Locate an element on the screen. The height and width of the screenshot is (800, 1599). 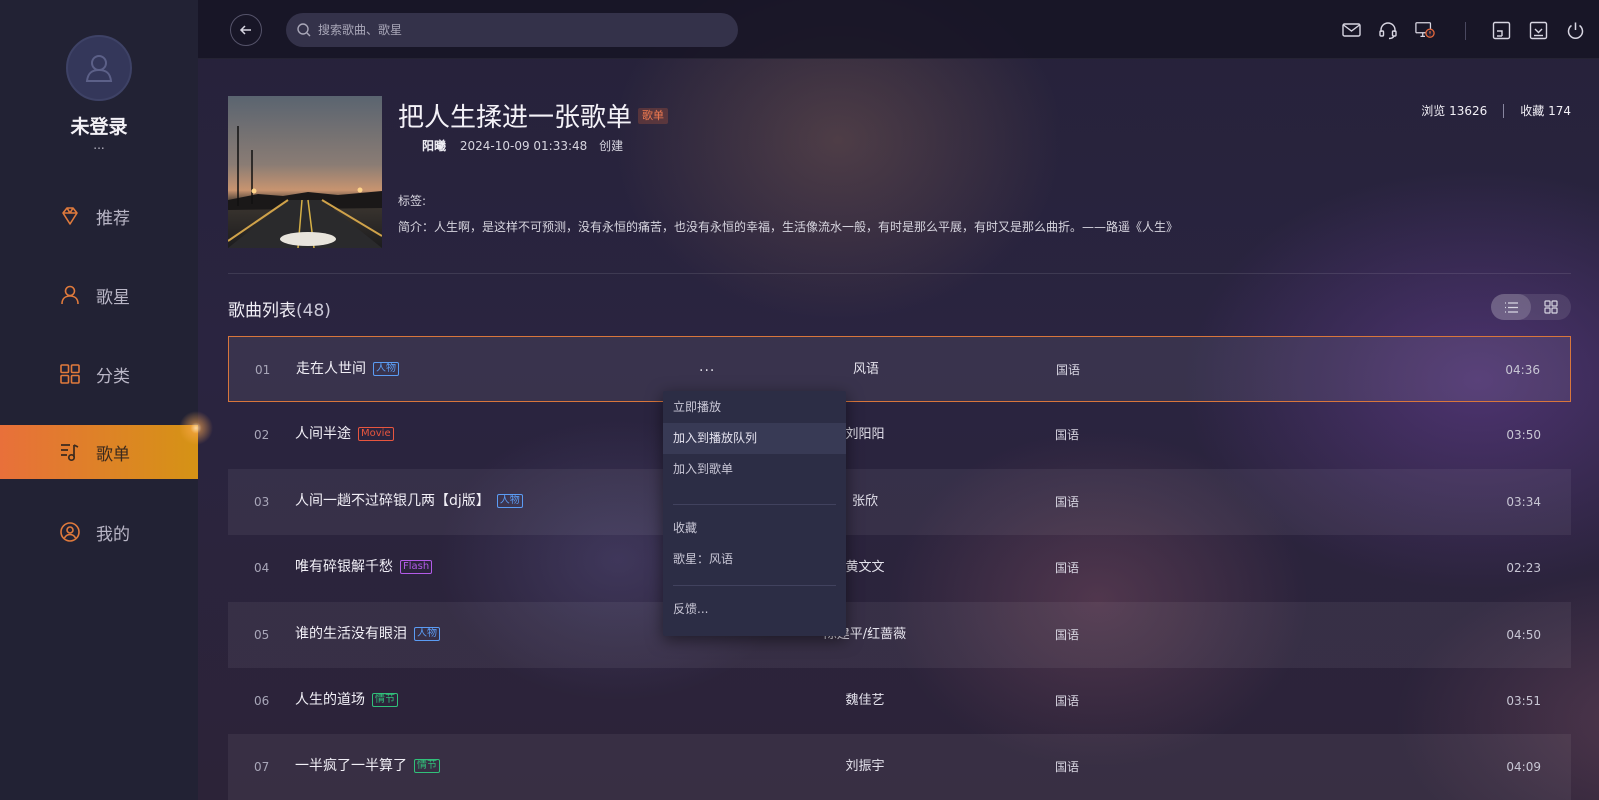
view-toggle is located at coordinates (1531, 307).